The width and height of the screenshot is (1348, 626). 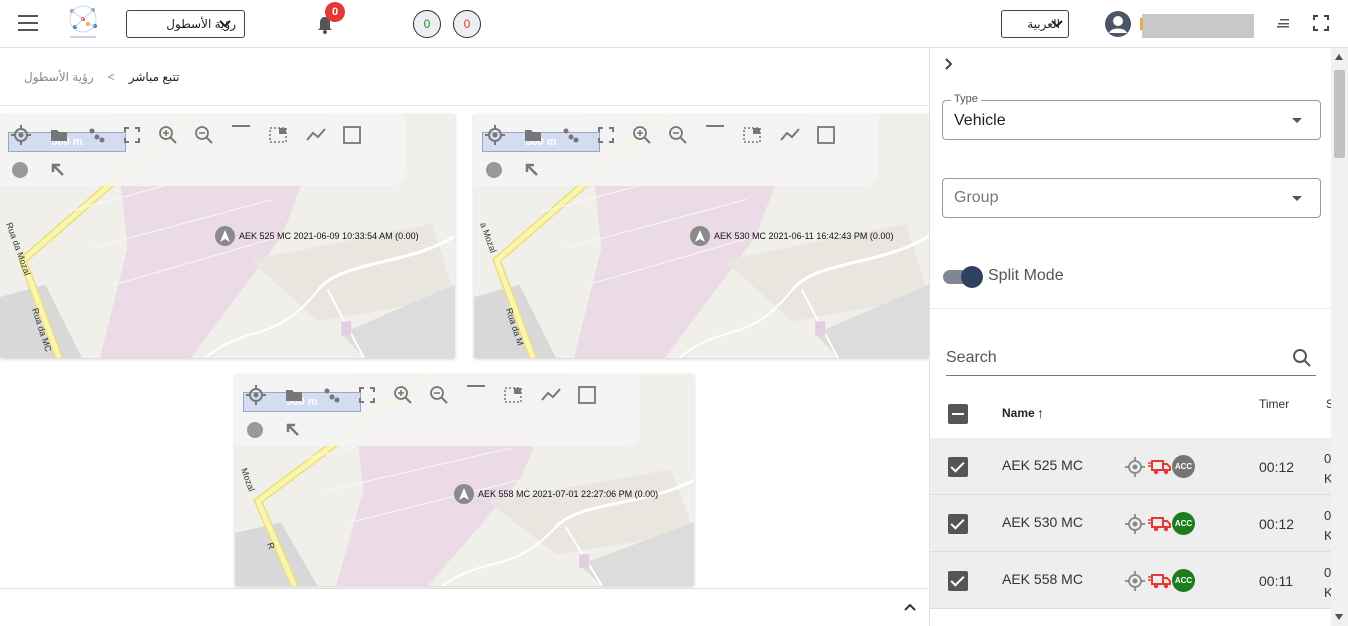 I want to click on sort-icon, so click(x=1284, y=23).